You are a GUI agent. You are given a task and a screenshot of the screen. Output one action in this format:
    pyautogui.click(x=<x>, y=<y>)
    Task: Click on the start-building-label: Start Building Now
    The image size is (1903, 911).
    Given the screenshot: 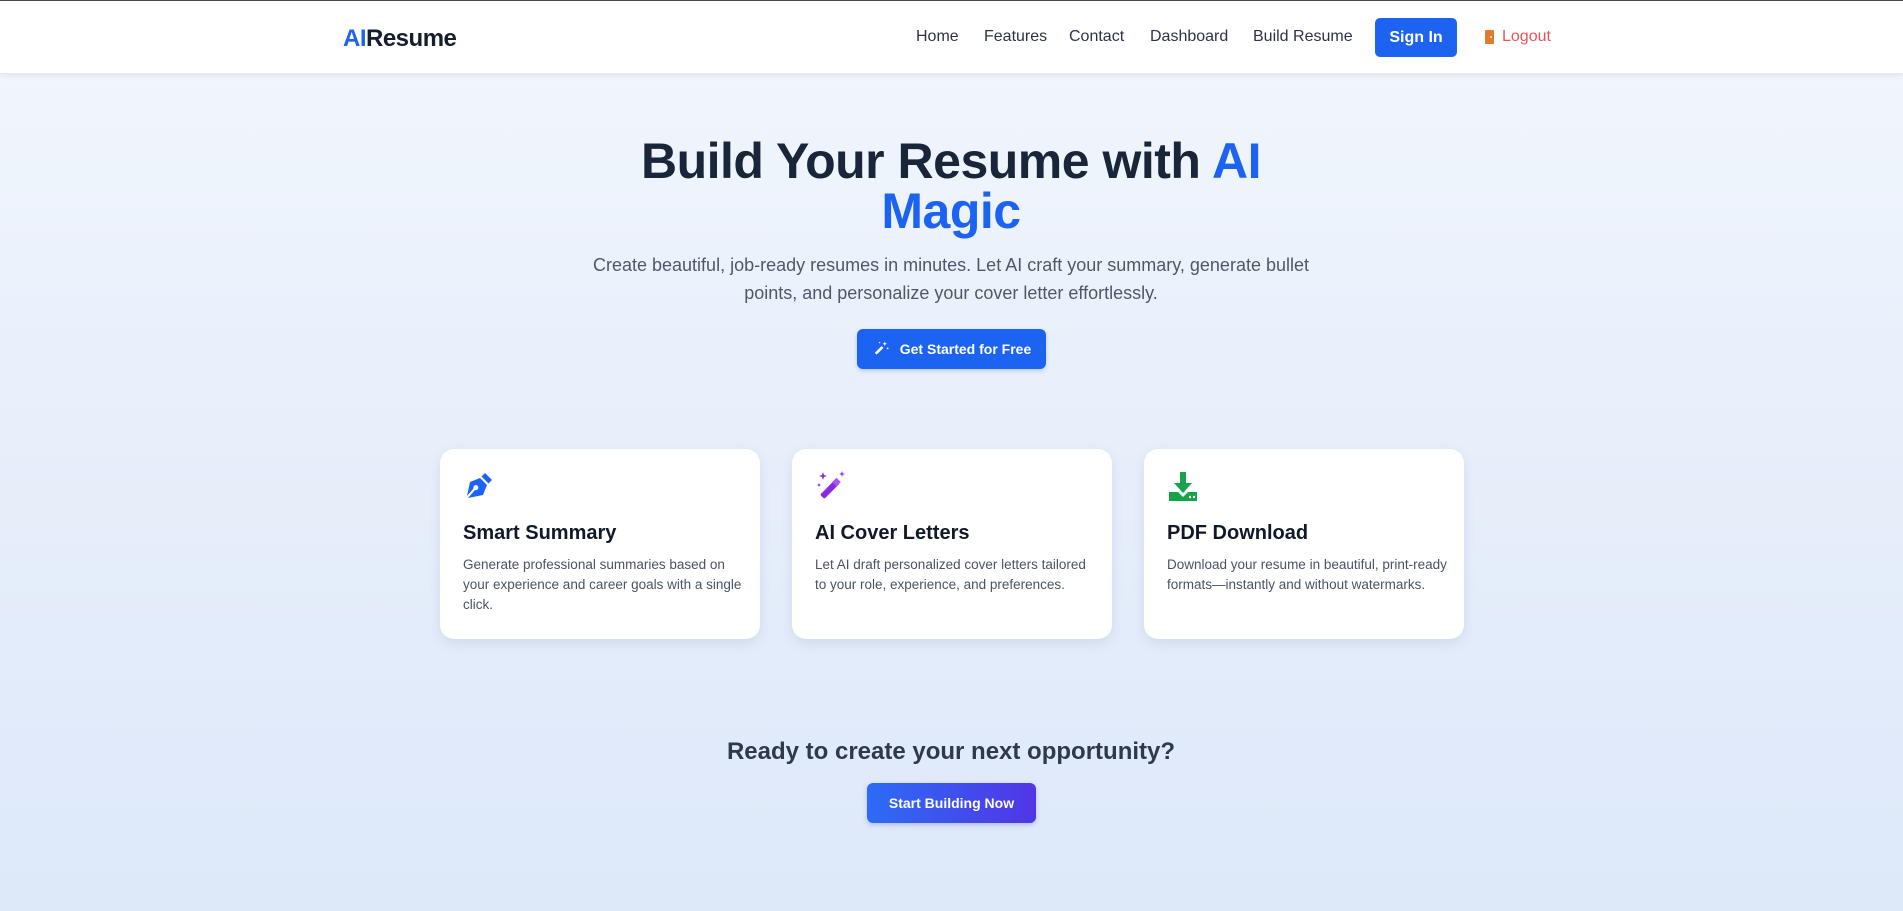 What is the action you would take?
    pyautogui.click(x=951, y=803)
    